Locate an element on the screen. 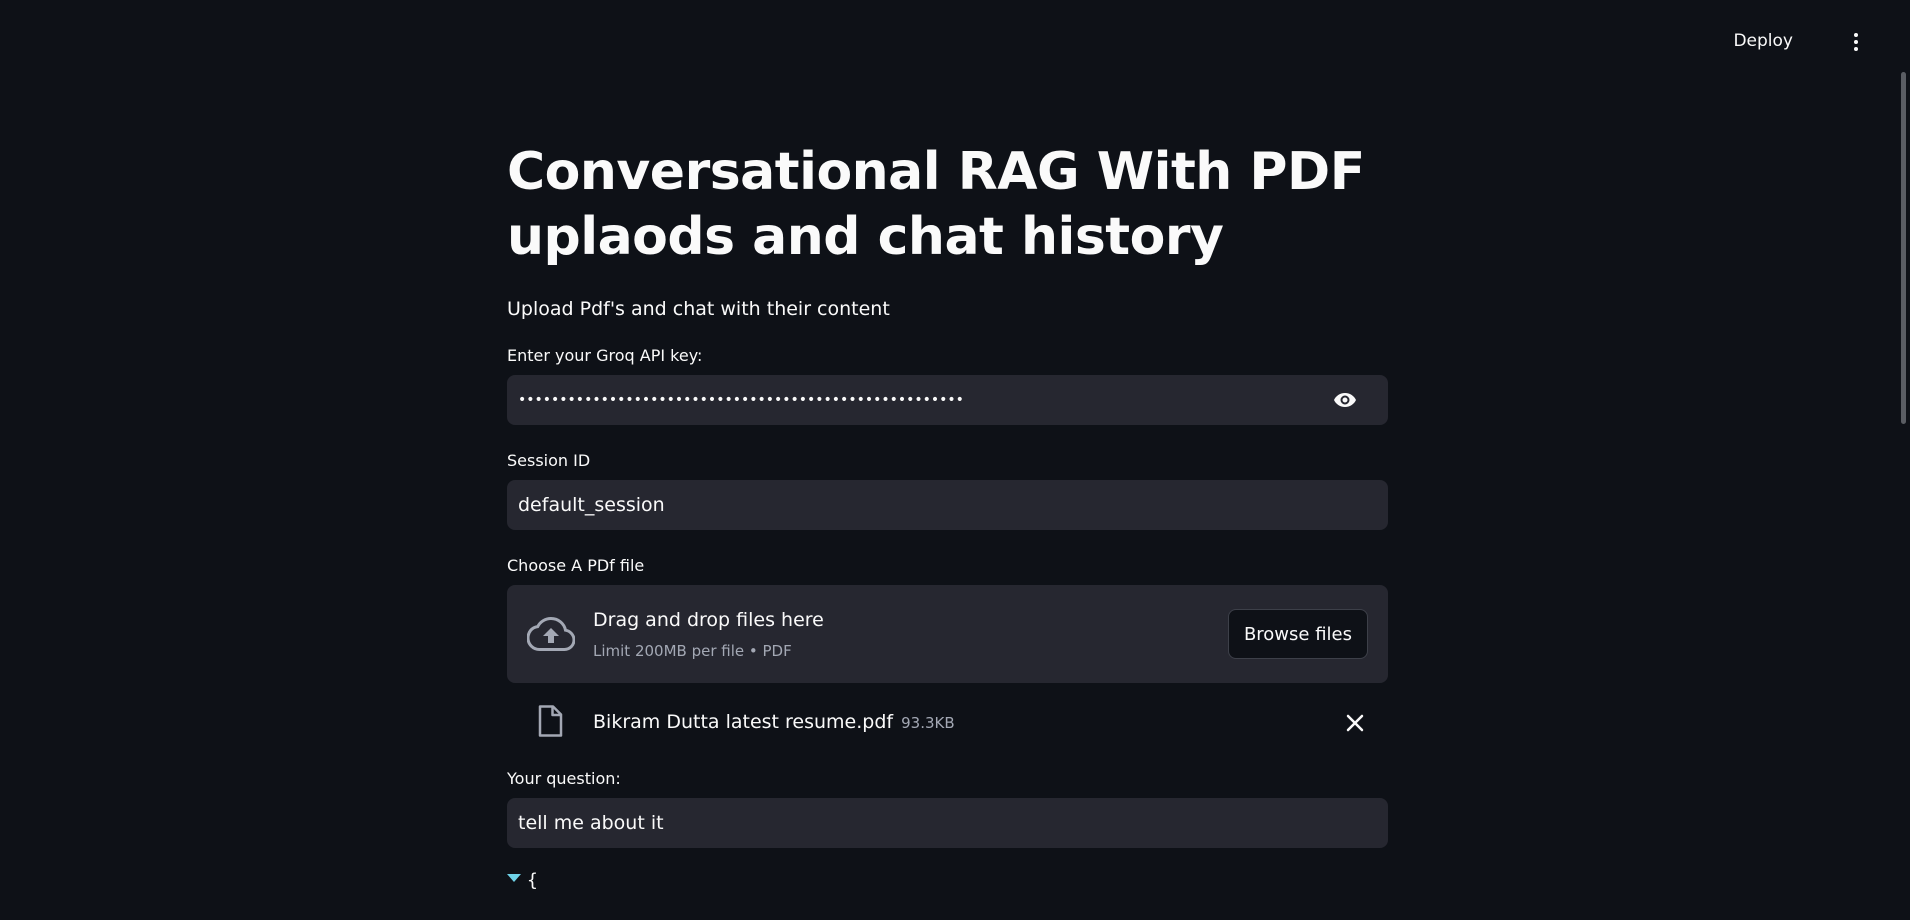 The image size is (1910, 920). page-scrollbar is located at coordinates (1903, 248).